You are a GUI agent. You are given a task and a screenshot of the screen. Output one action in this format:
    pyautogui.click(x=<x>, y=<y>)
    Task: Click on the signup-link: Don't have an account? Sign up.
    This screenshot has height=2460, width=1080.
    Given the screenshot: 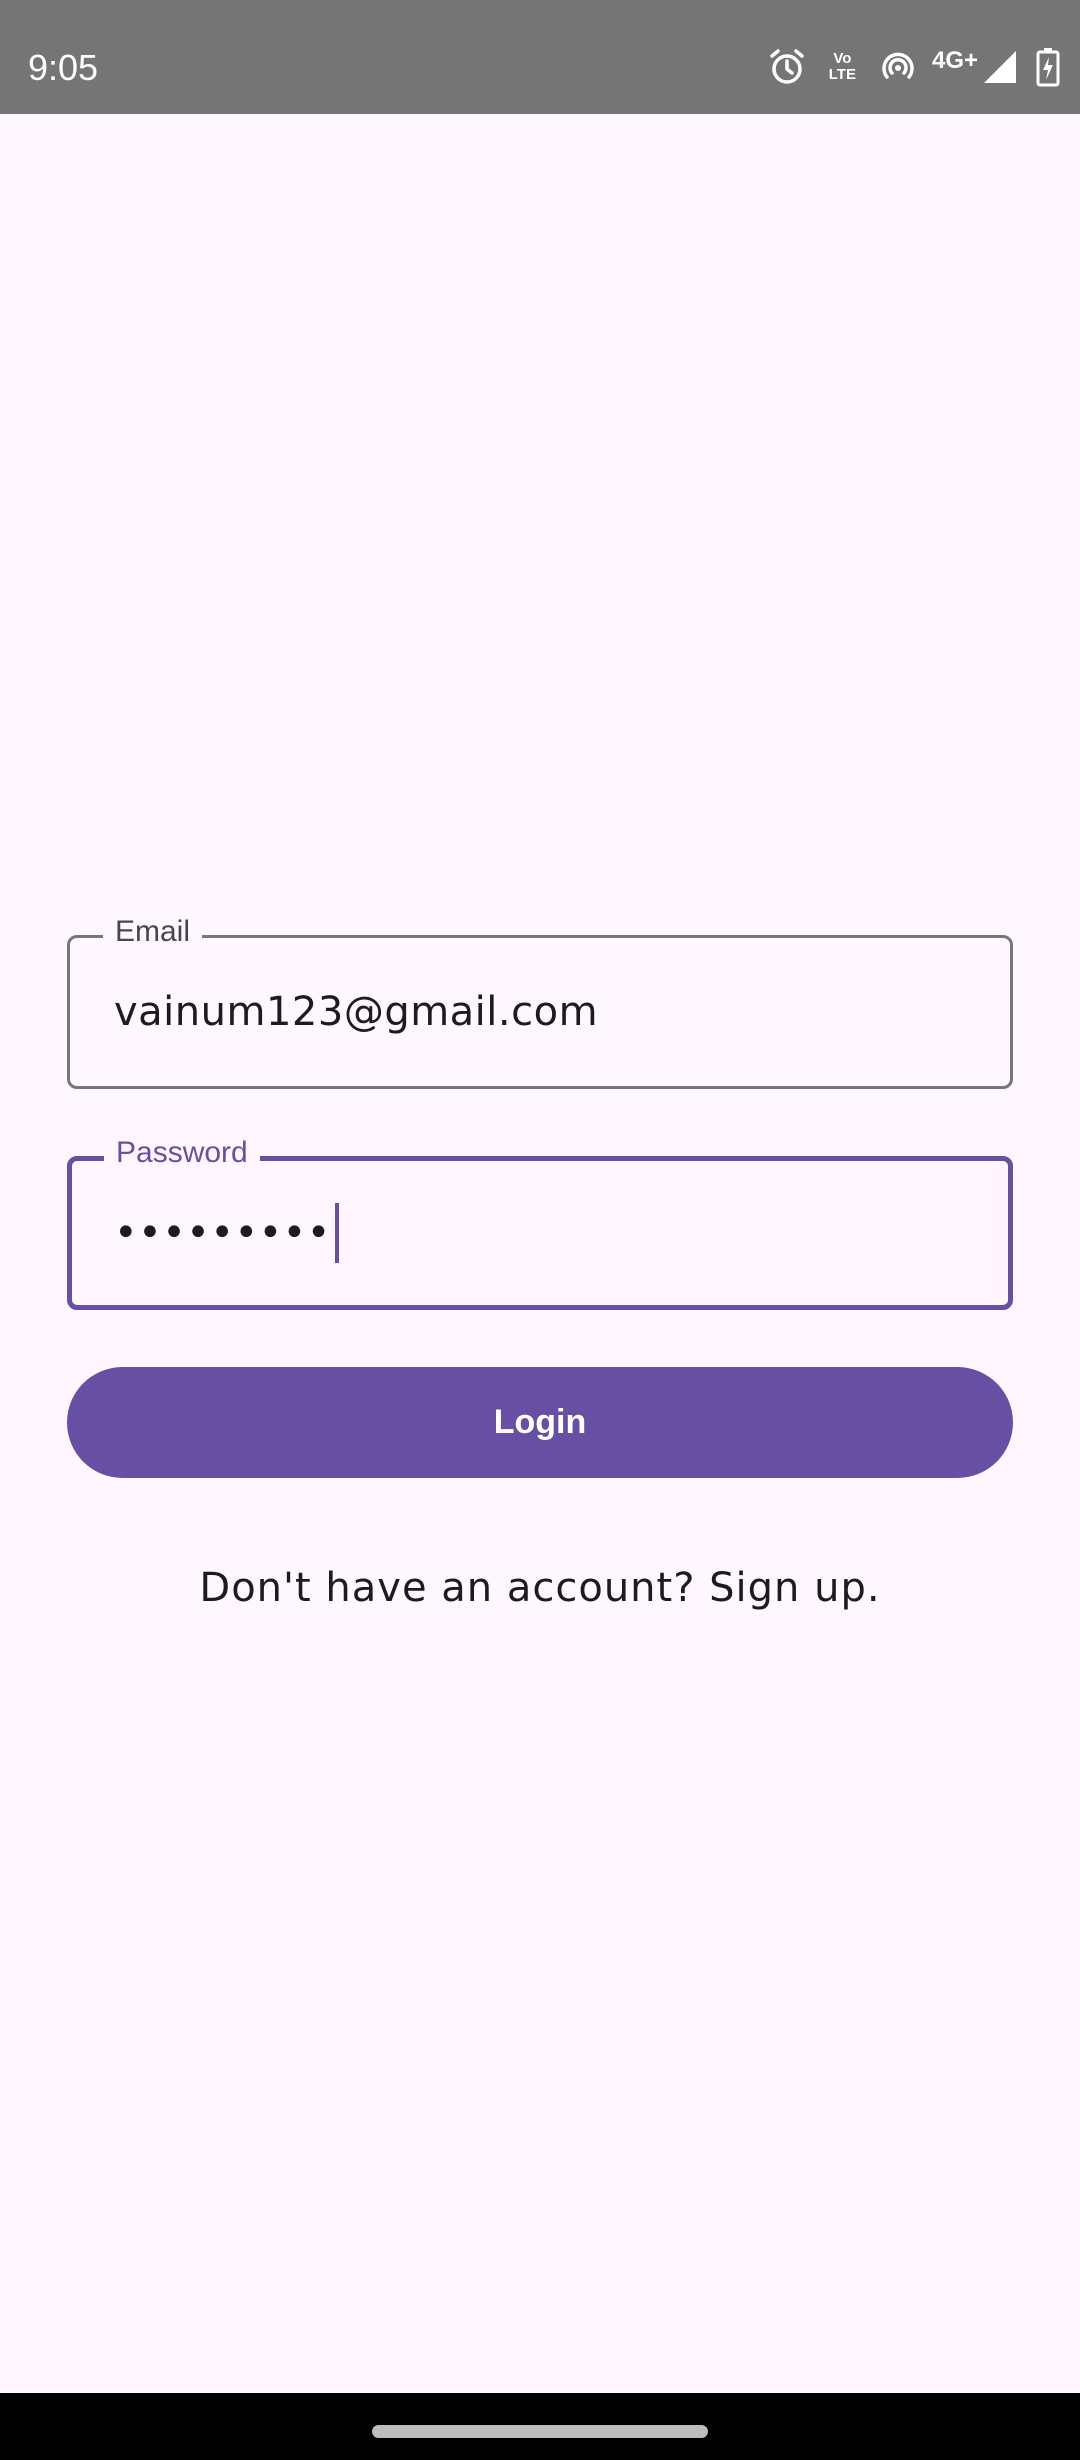 What is the action you would take?
    pyautogui.click(x=540, y=1588)
    